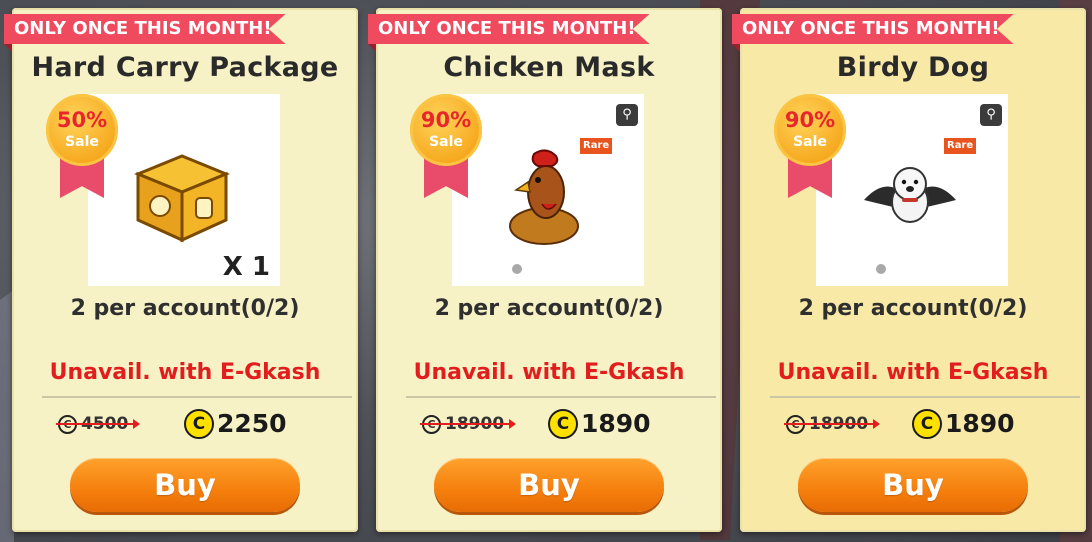 This screenshot has height=542, width=1092. I want to click on chicken-mask-icon, so click(544, 197).